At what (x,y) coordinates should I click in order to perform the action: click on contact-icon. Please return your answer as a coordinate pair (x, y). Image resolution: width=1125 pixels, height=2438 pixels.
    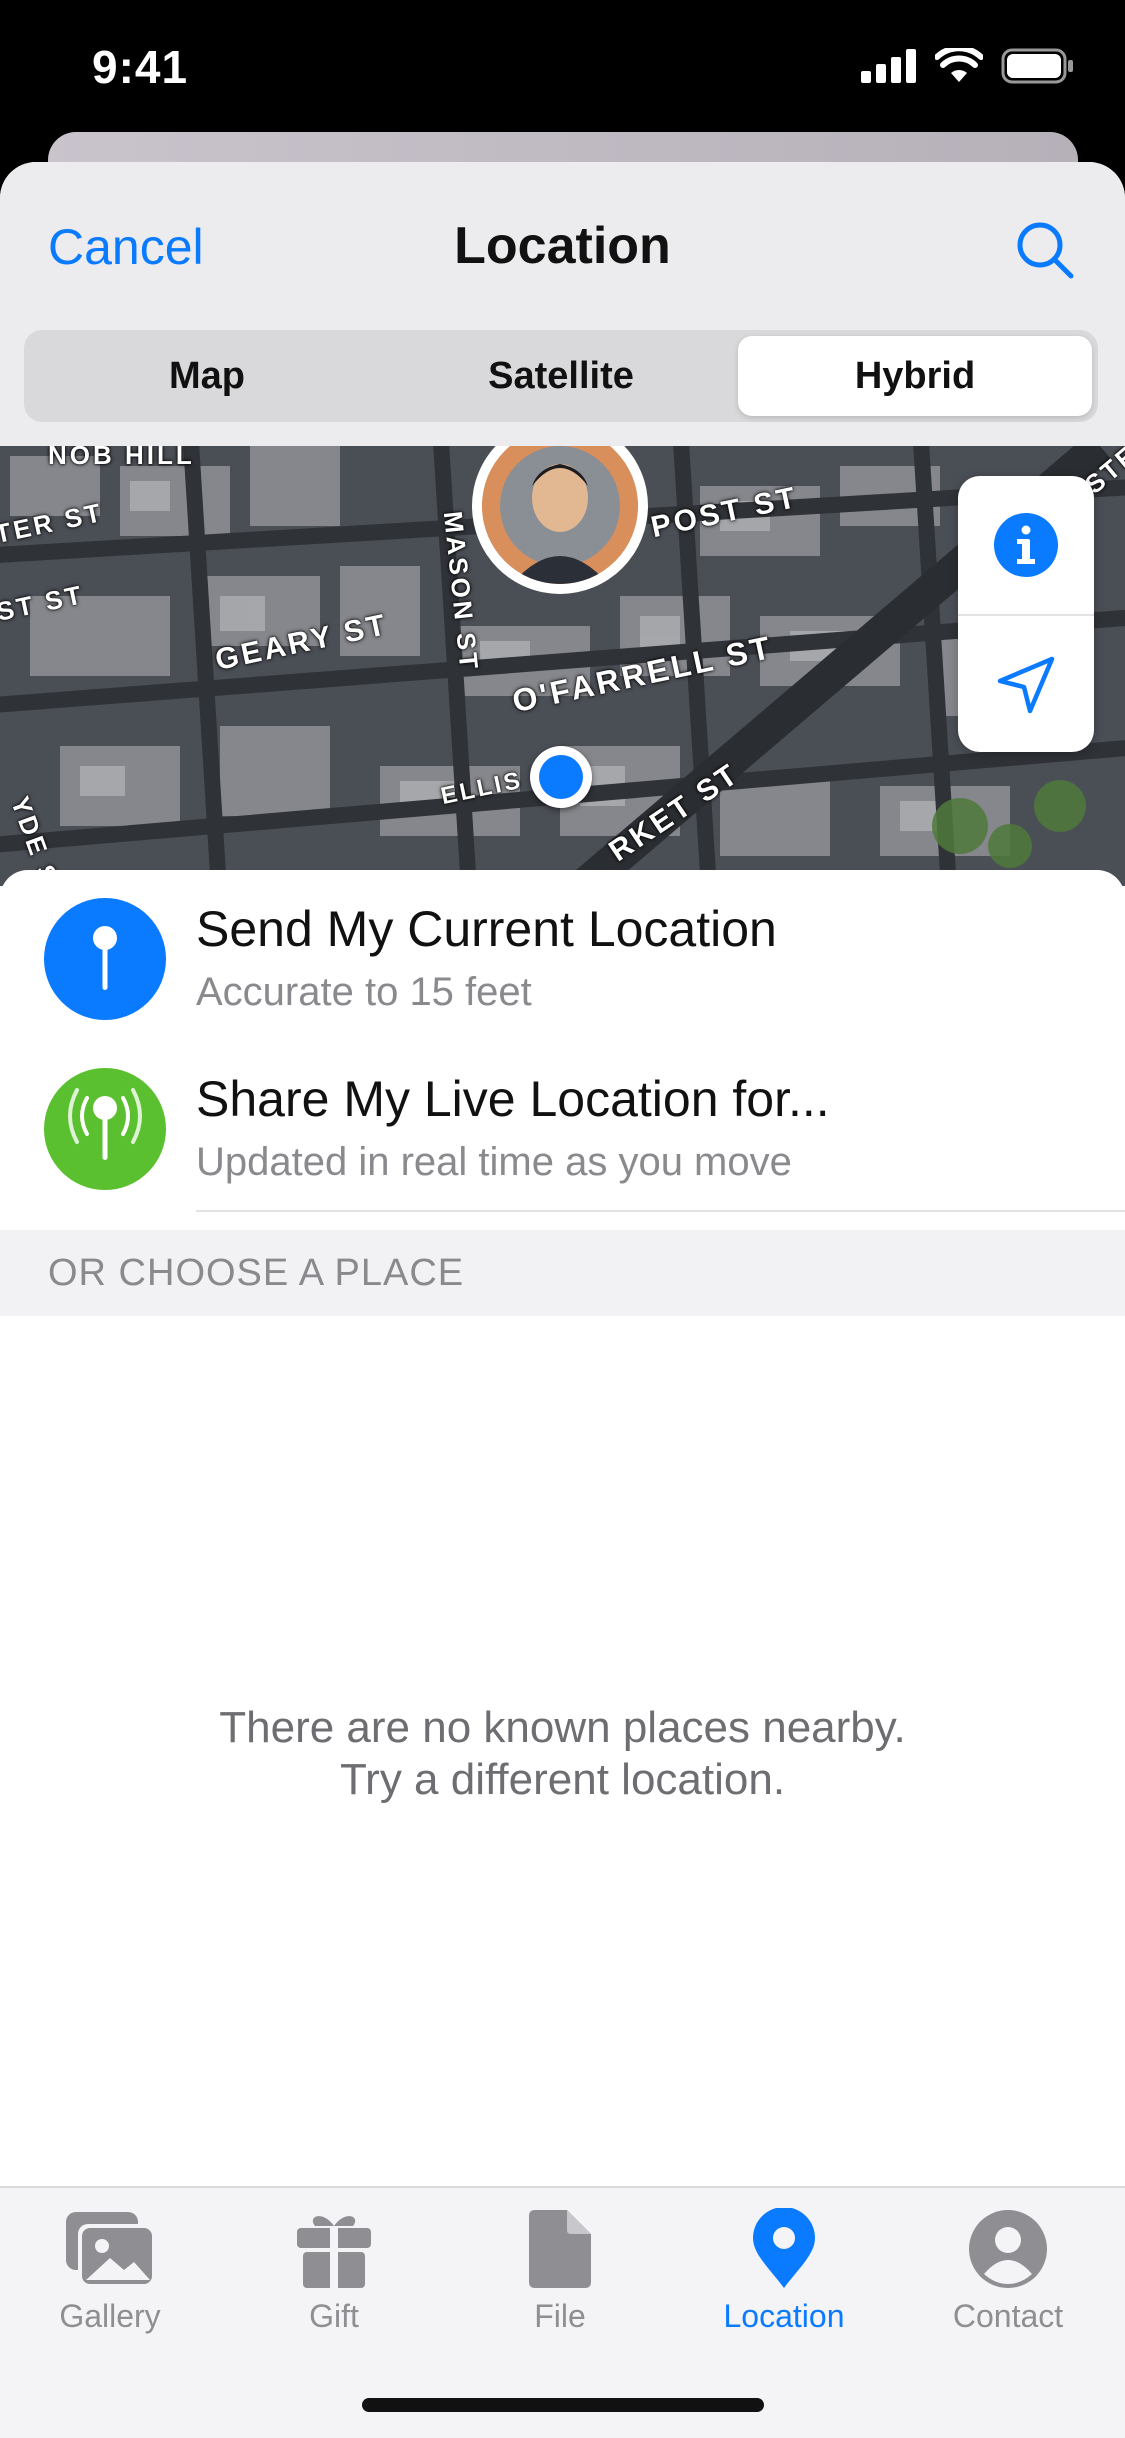
    Looking at the image, I should click on (1008, 2249).